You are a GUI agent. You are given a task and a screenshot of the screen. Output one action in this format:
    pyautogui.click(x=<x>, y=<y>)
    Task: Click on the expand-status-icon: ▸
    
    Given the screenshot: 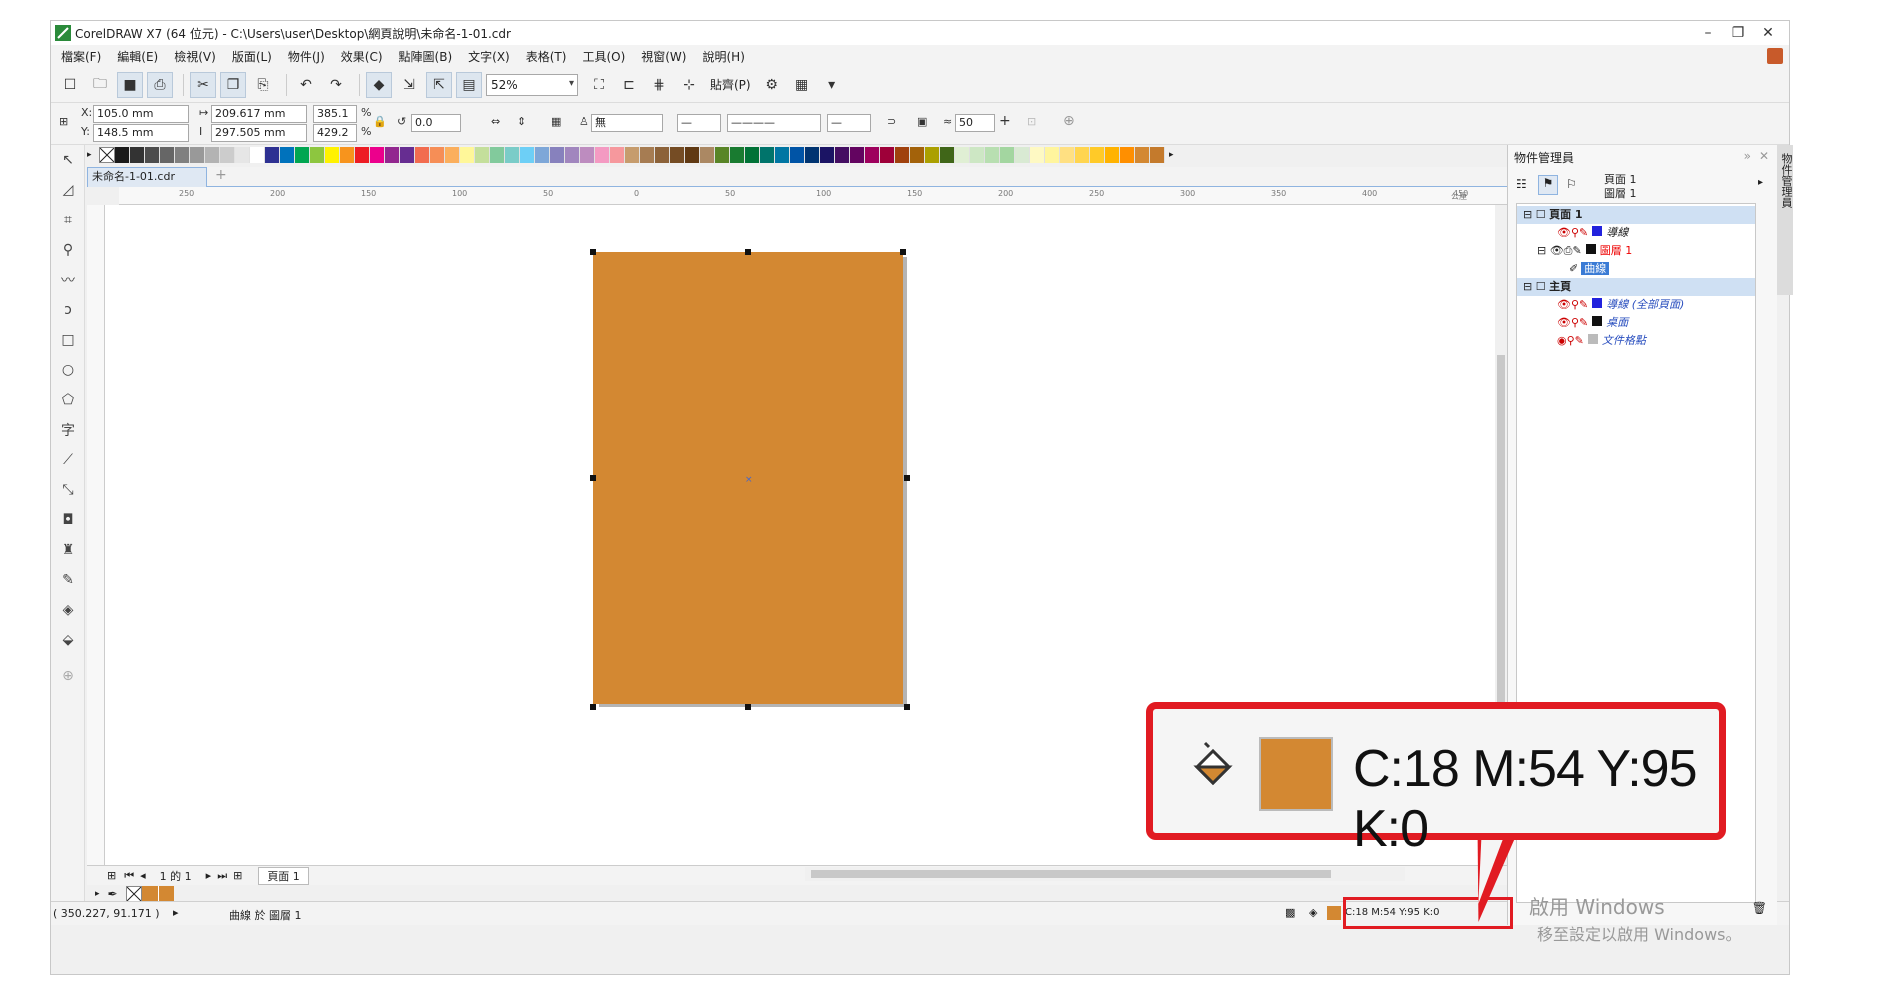 What is the action you would take?
    pyautogui.click(x=176, y=912)
    